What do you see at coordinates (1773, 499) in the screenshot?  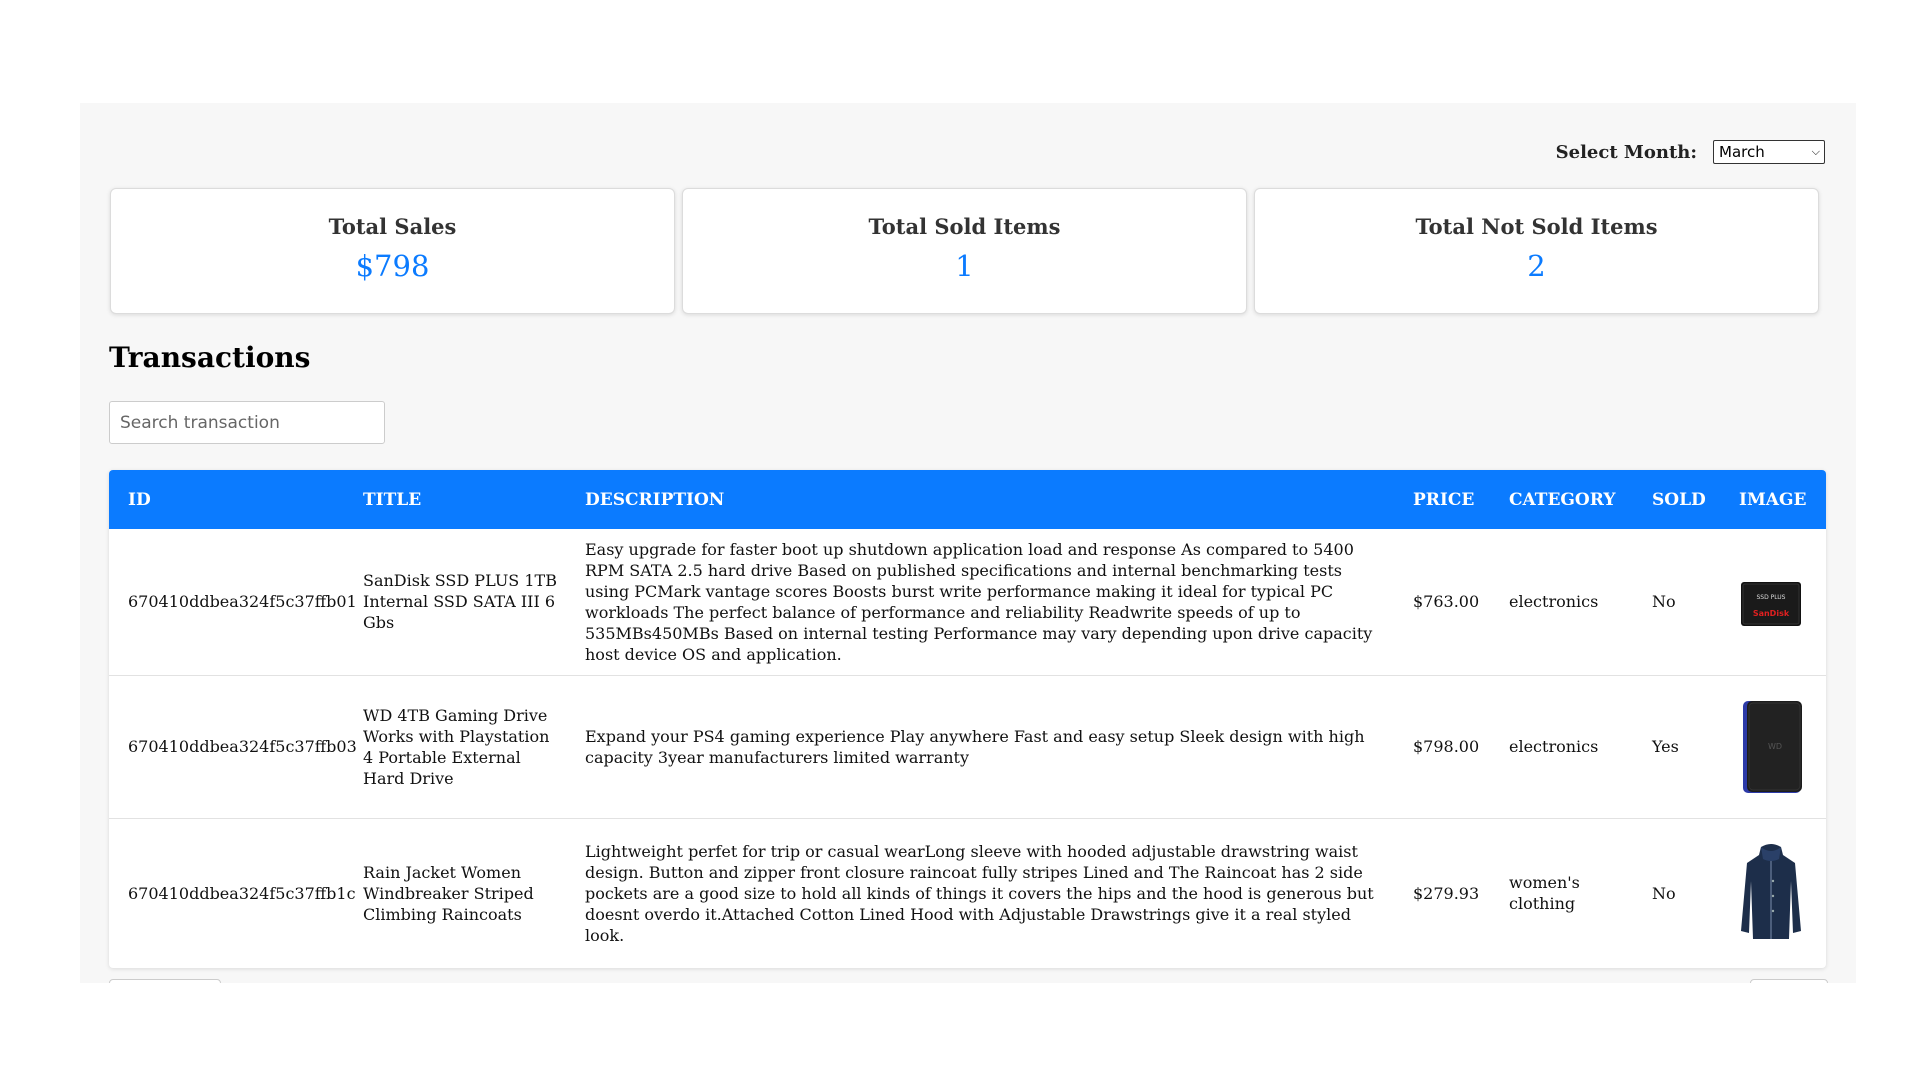 I see `column-header-image: IMAGE` at bounding box center [1773, 499].